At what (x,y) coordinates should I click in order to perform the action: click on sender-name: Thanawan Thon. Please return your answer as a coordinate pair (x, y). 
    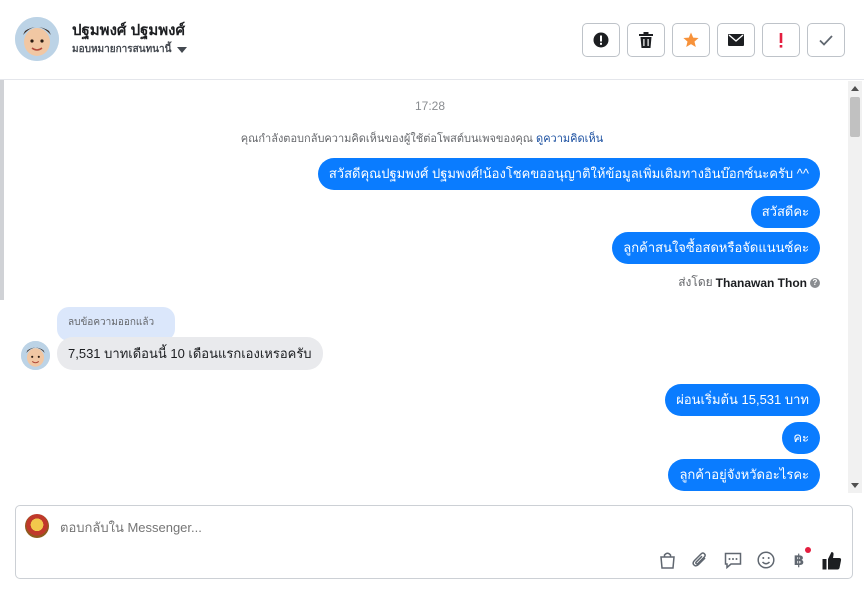
    Looking at the image, I should click on (761, 282).